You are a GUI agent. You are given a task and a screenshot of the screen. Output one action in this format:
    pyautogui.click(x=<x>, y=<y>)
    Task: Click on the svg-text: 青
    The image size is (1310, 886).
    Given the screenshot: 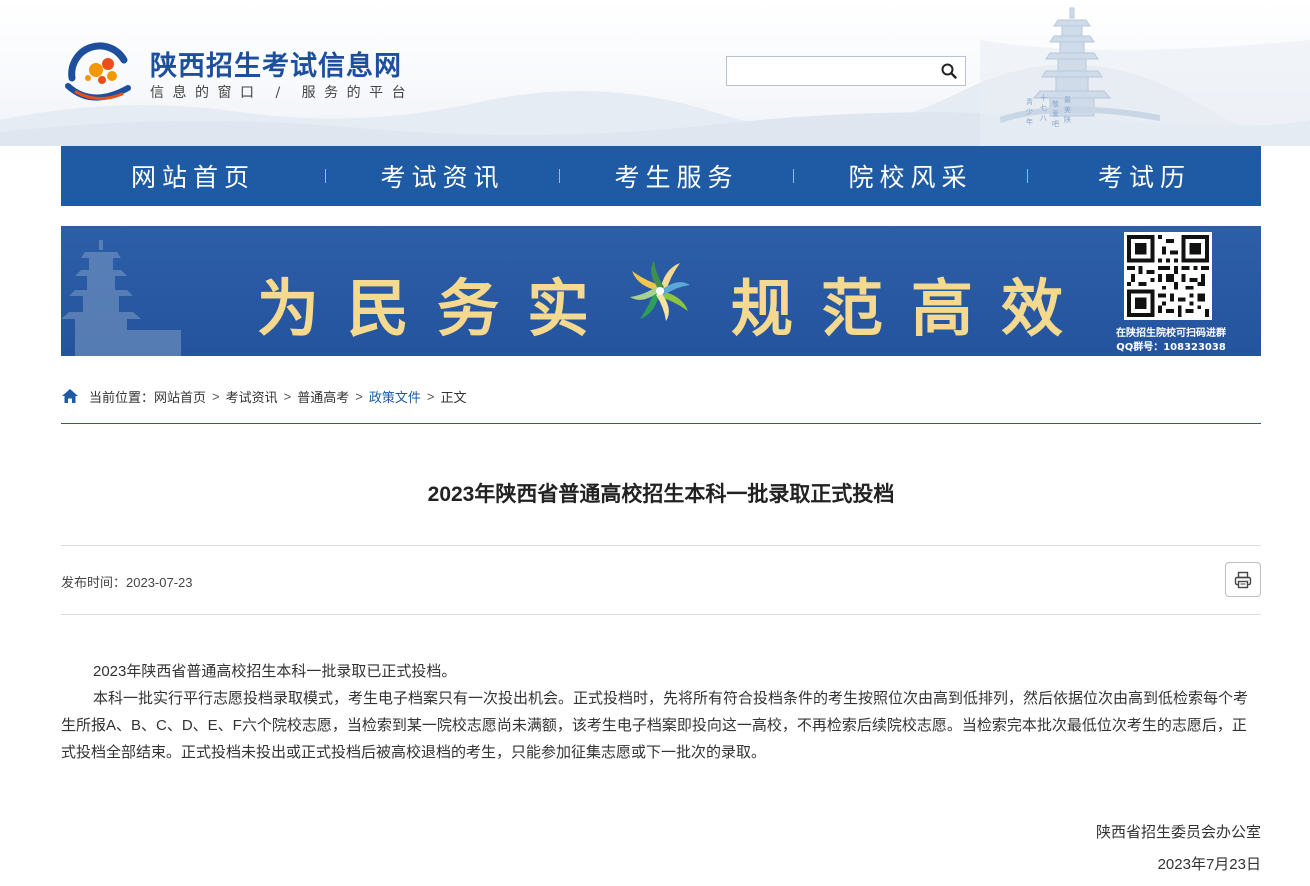 What is the action you would take?
    pyautogui.click(x=1029, y=101)
    